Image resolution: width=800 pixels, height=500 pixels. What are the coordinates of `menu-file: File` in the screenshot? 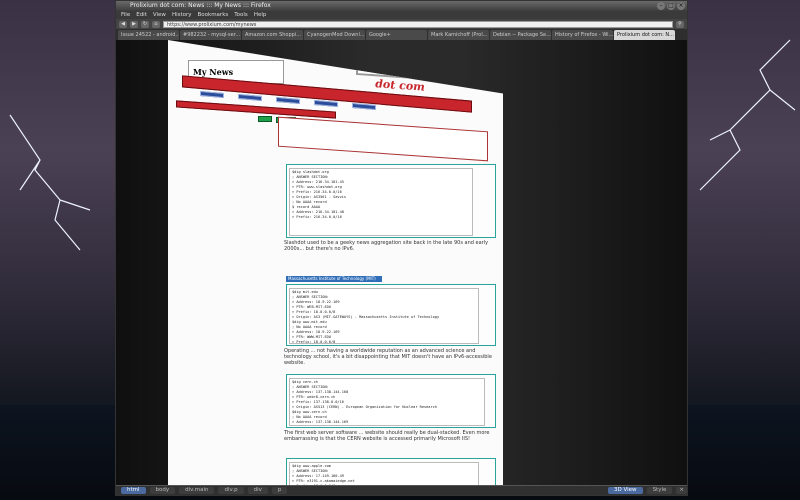 It's located at (125, 15).